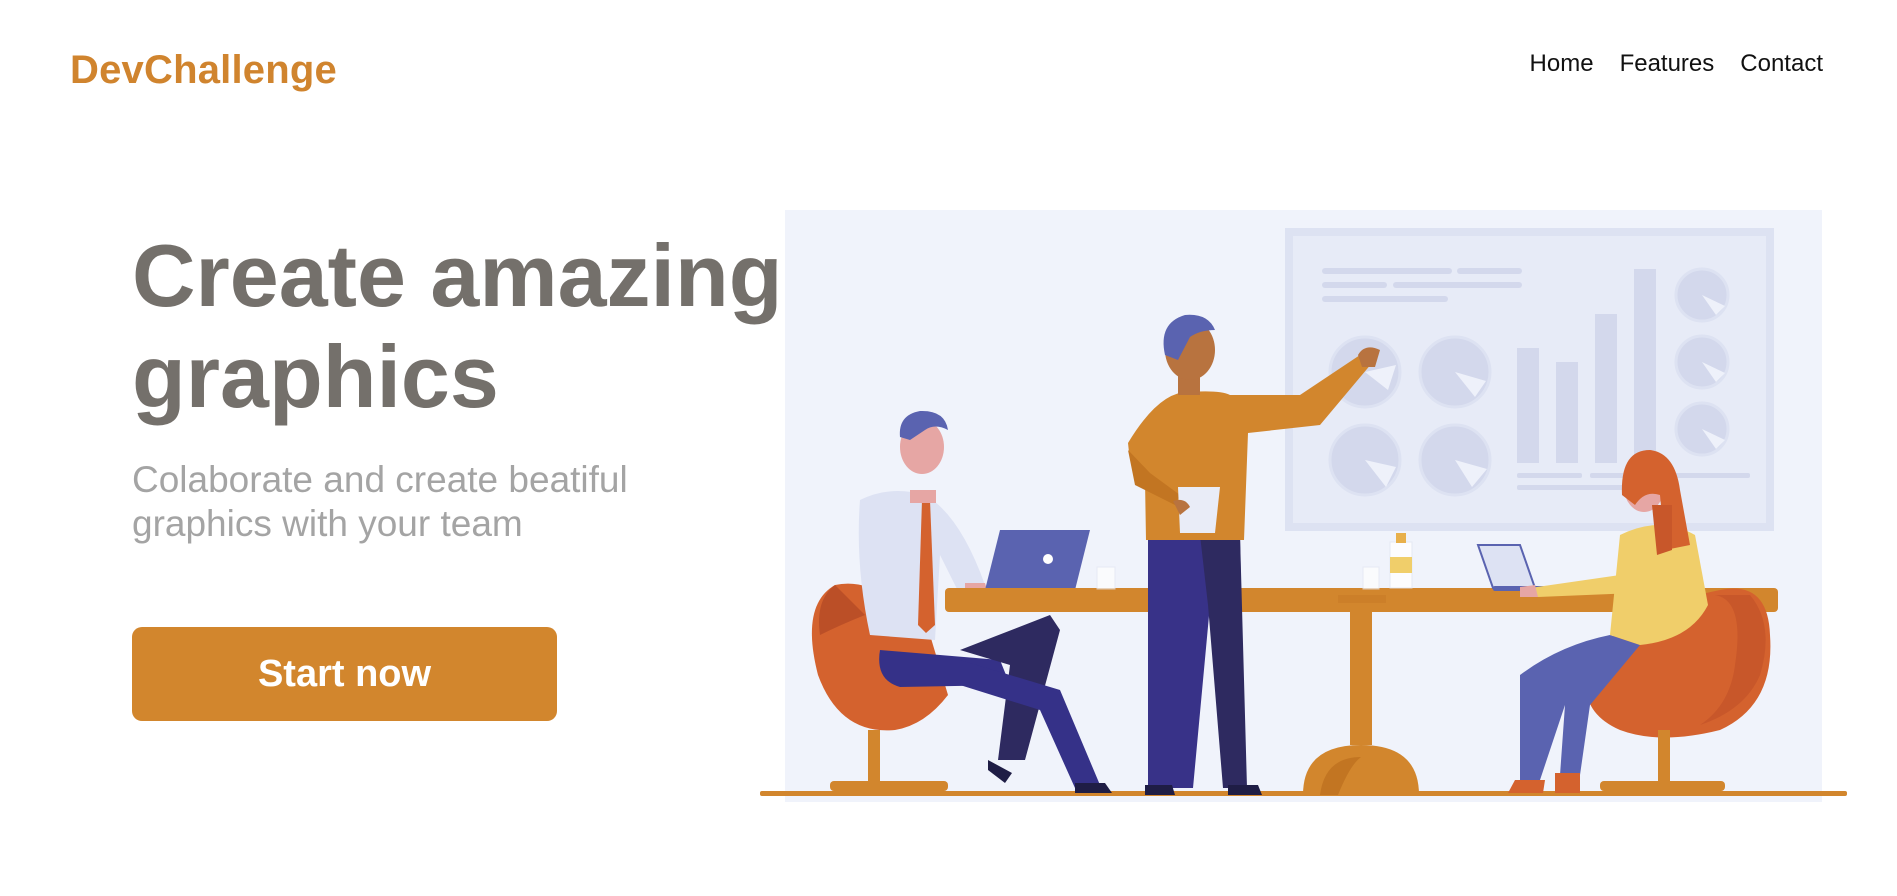 Image resolution: width=1897 pixels, height=896 pixels. I want to click on start-now-button: Start now, so click(344, 674).